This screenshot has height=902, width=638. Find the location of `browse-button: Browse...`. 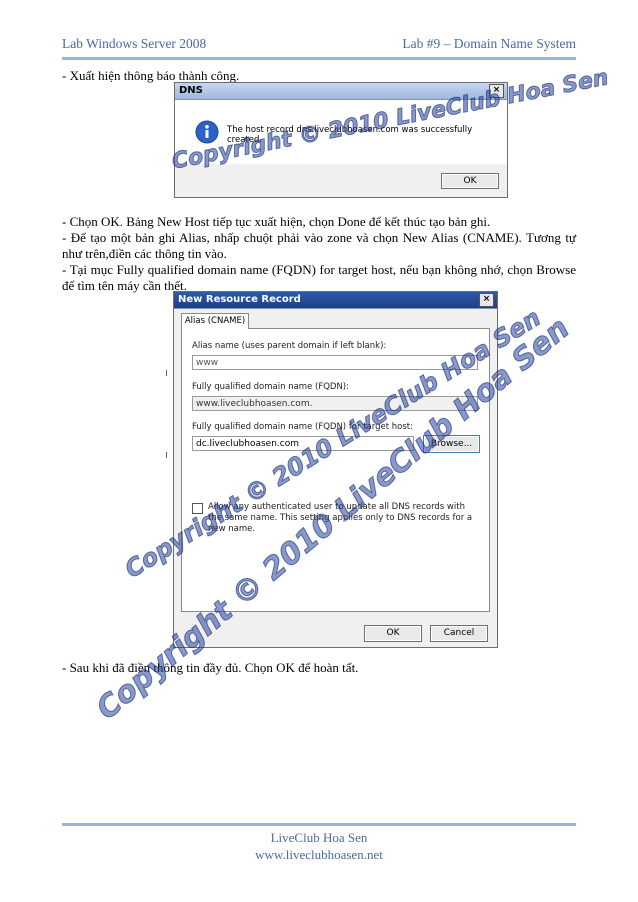

browse-button: Browse... is located at coordinates (451, 444).